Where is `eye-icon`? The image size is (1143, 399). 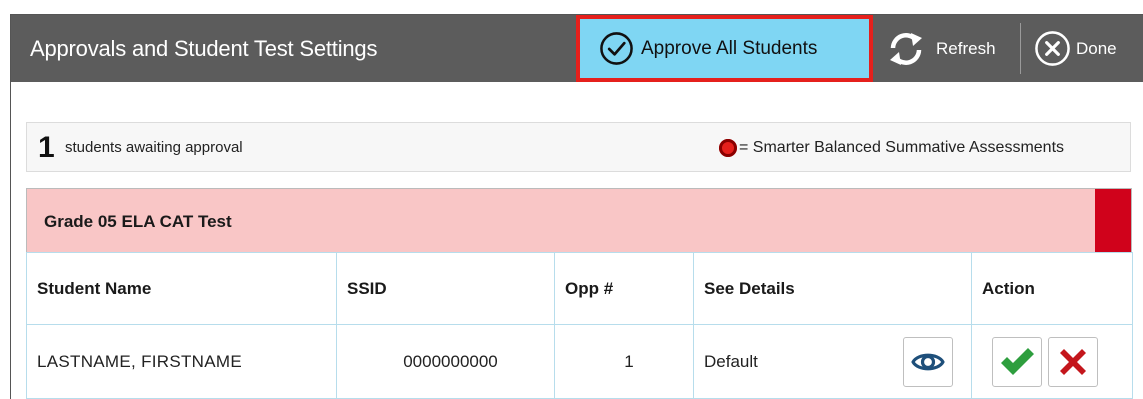 eye-icon is located at coordinates (928, 362).